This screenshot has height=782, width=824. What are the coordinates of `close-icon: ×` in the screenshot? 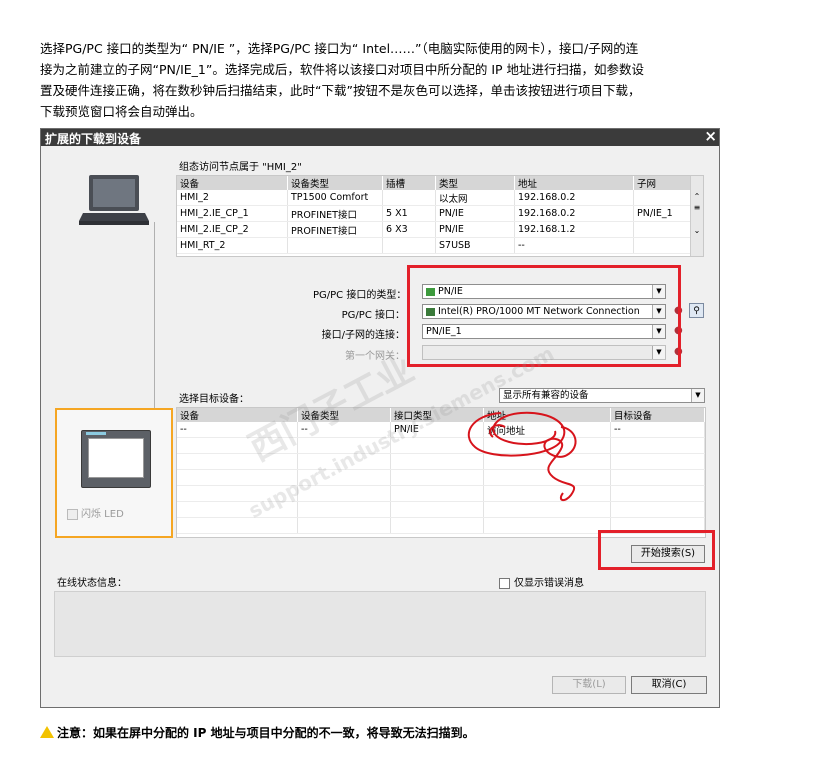 It's located at (710, 136).